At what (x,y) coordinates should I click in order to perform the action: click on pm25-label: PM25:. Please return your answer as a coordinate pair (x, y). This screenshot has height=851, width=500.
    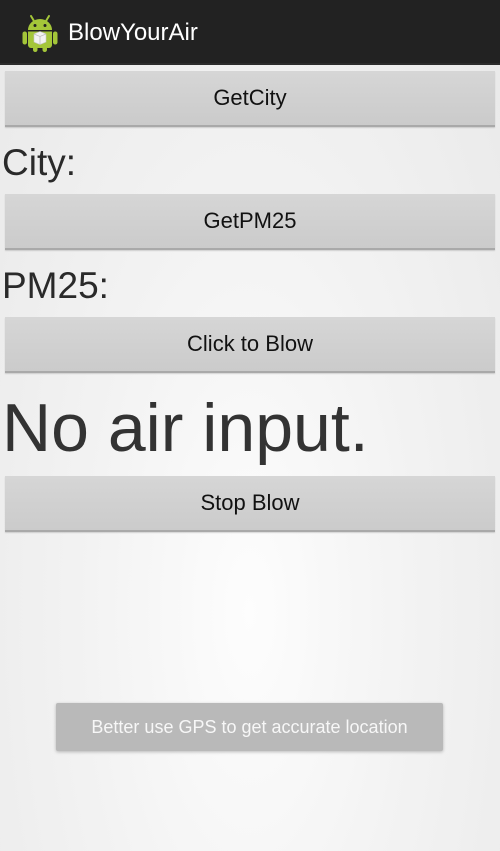
    Looking at the image, I should click on (55, 285).